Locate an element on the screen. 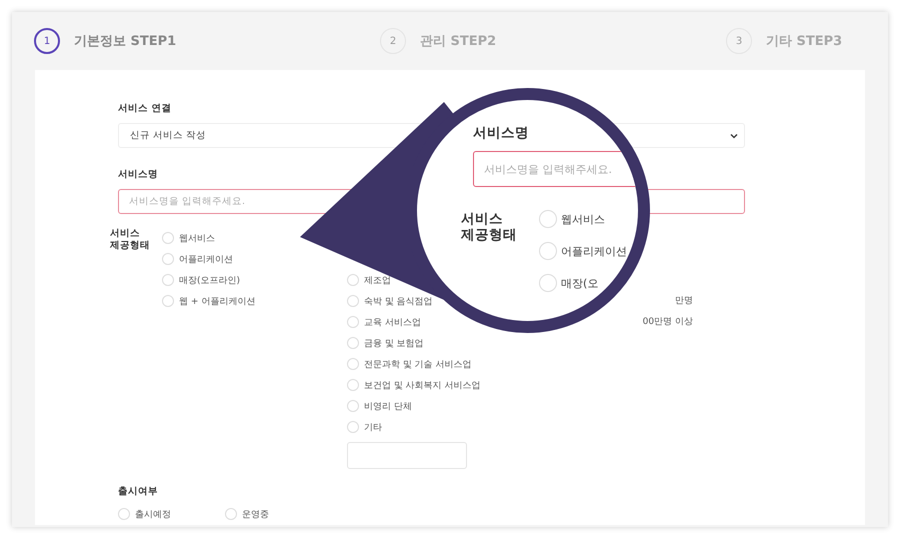 The image size is (900, 533). option-label: 비영리 단체 is located at coordinates (388, 406).